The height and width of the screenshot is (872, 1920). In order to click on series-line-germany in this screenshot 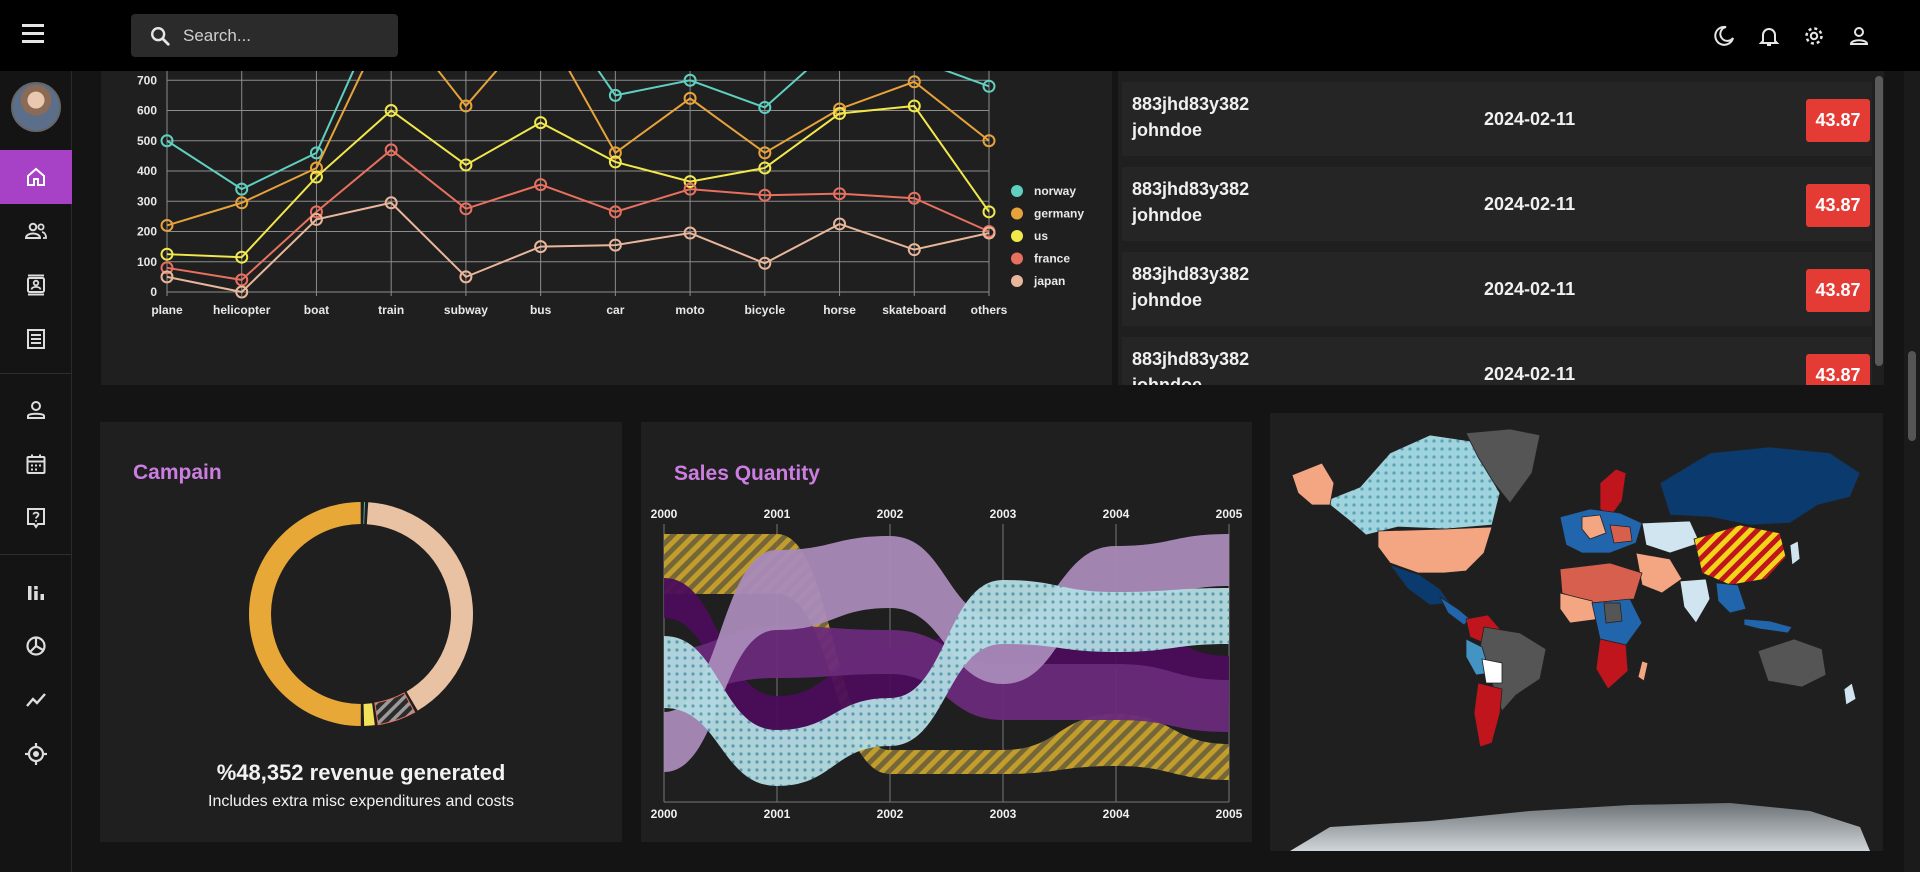, I will do `click(578, 149)`.